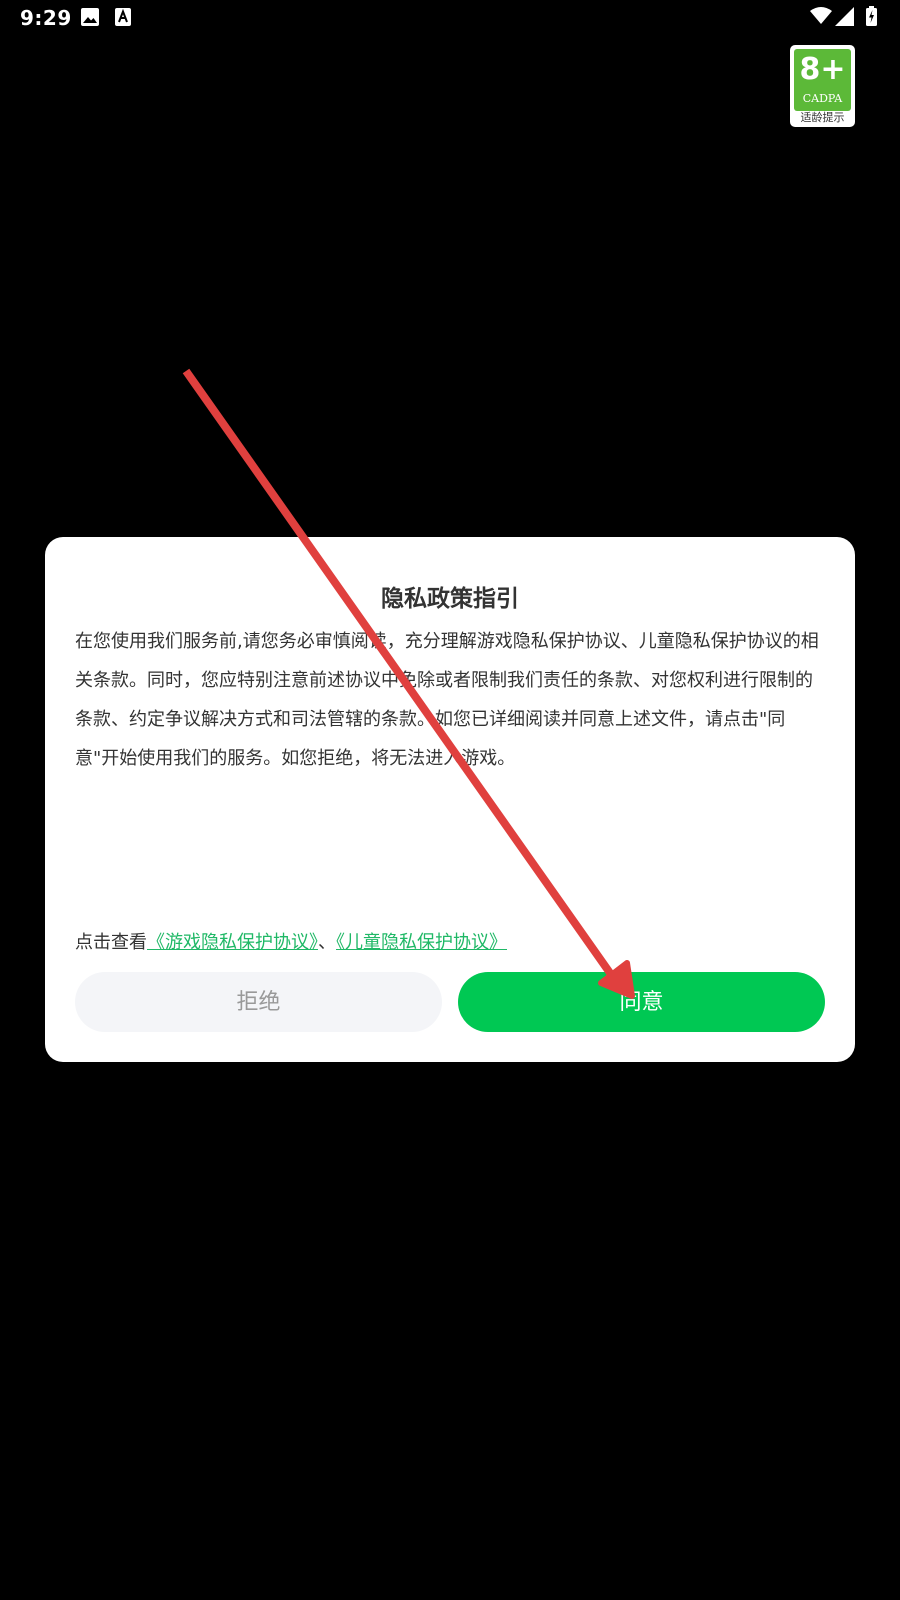  What do you see at coordinates (111, 942) in the screenshot?
I see `links-prefix: 点击查看` at bounding box center [111, 942].